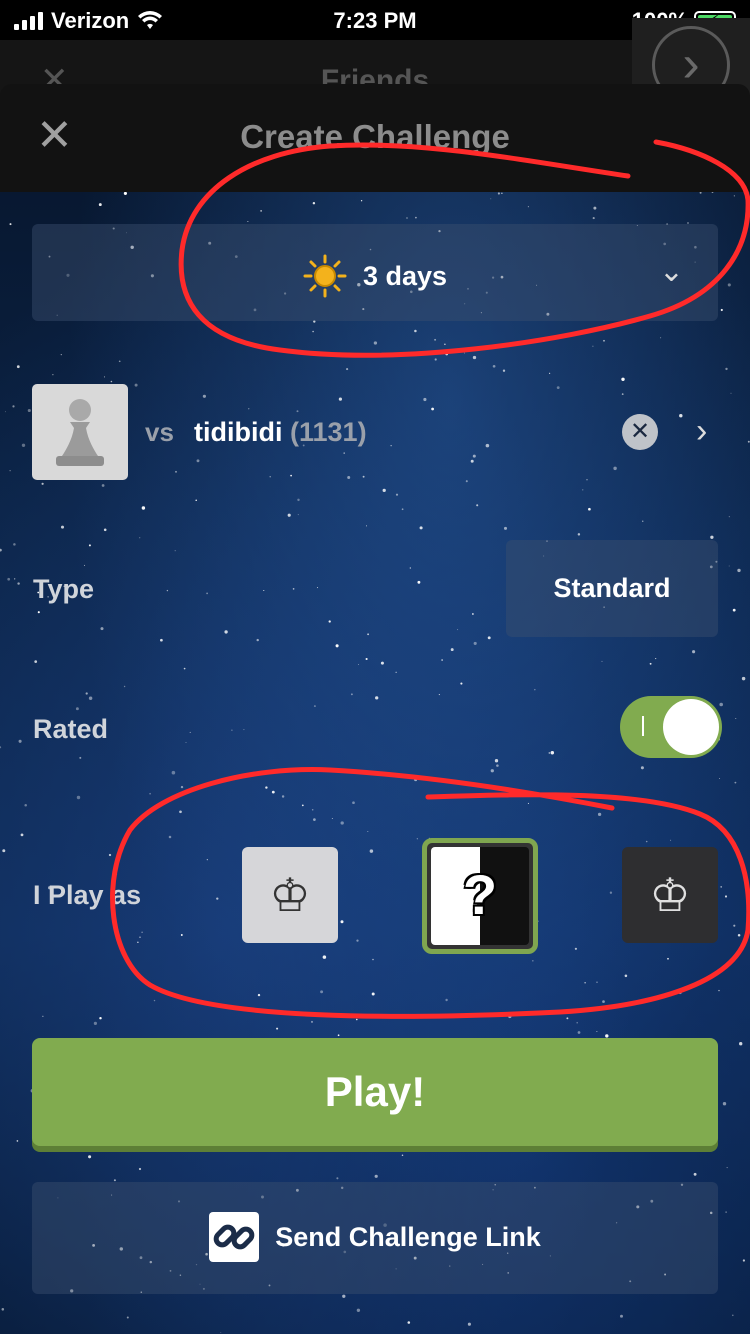 This screenshot has width=750, height=1334. What do you see at coordinates (612, 588) in the screenshot?
I see `type-selector-button: Standard` at bounding box center [612, 588].